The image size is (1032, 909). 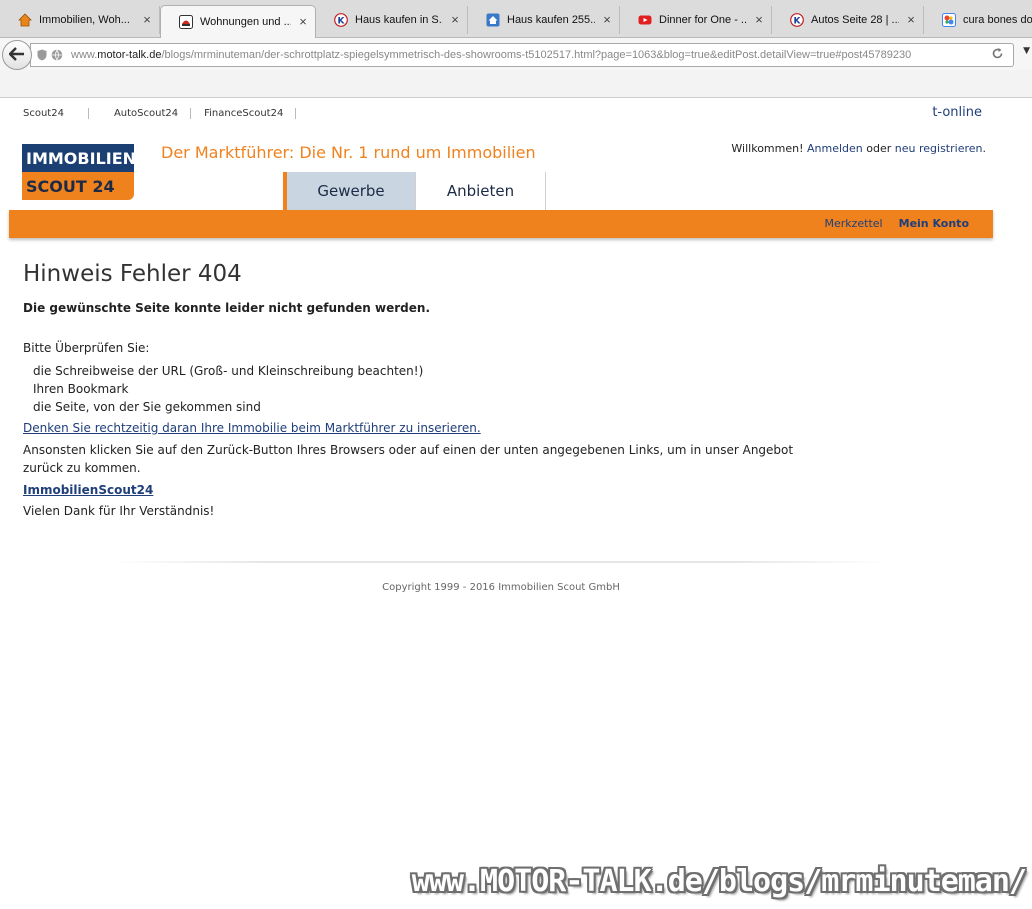 I want to click on bookmarks-bar, so click(x=516, y=84).